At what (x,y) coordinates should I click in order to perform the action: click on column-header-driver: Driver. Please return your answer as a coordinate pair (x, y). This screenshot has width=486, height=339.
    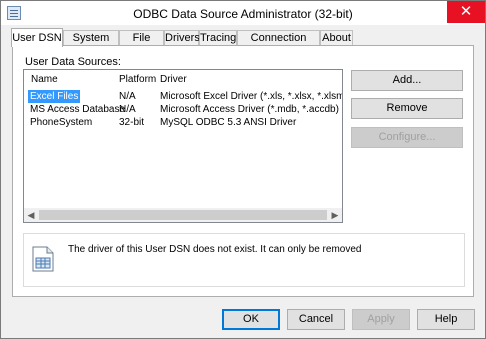
    Looking at the image, I should click on (173, 79).